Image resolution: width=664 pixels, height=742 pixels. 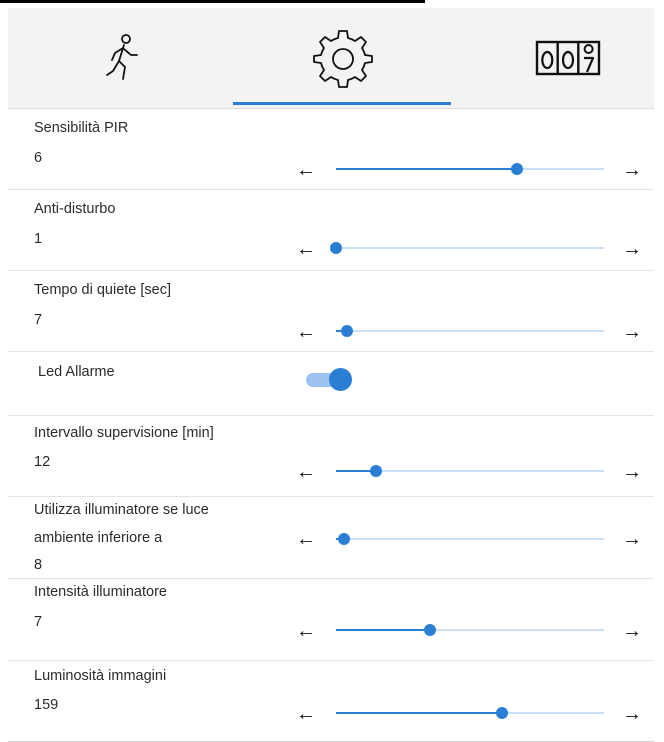 I want to click on image-brightness-slider, so click(x=470, y=713).